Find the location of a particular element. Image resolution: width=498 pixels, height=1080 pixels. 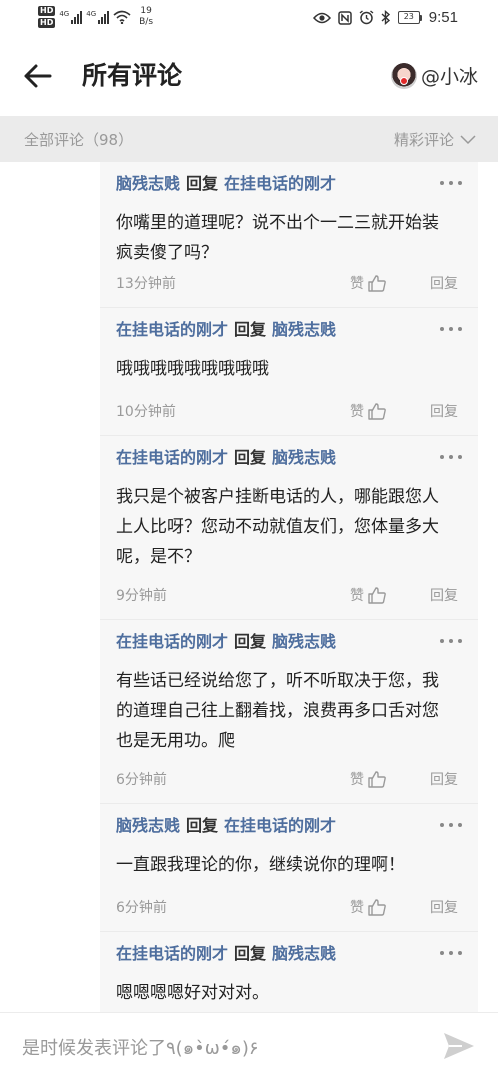

nfc-icon is located at coordinates (345, 17).